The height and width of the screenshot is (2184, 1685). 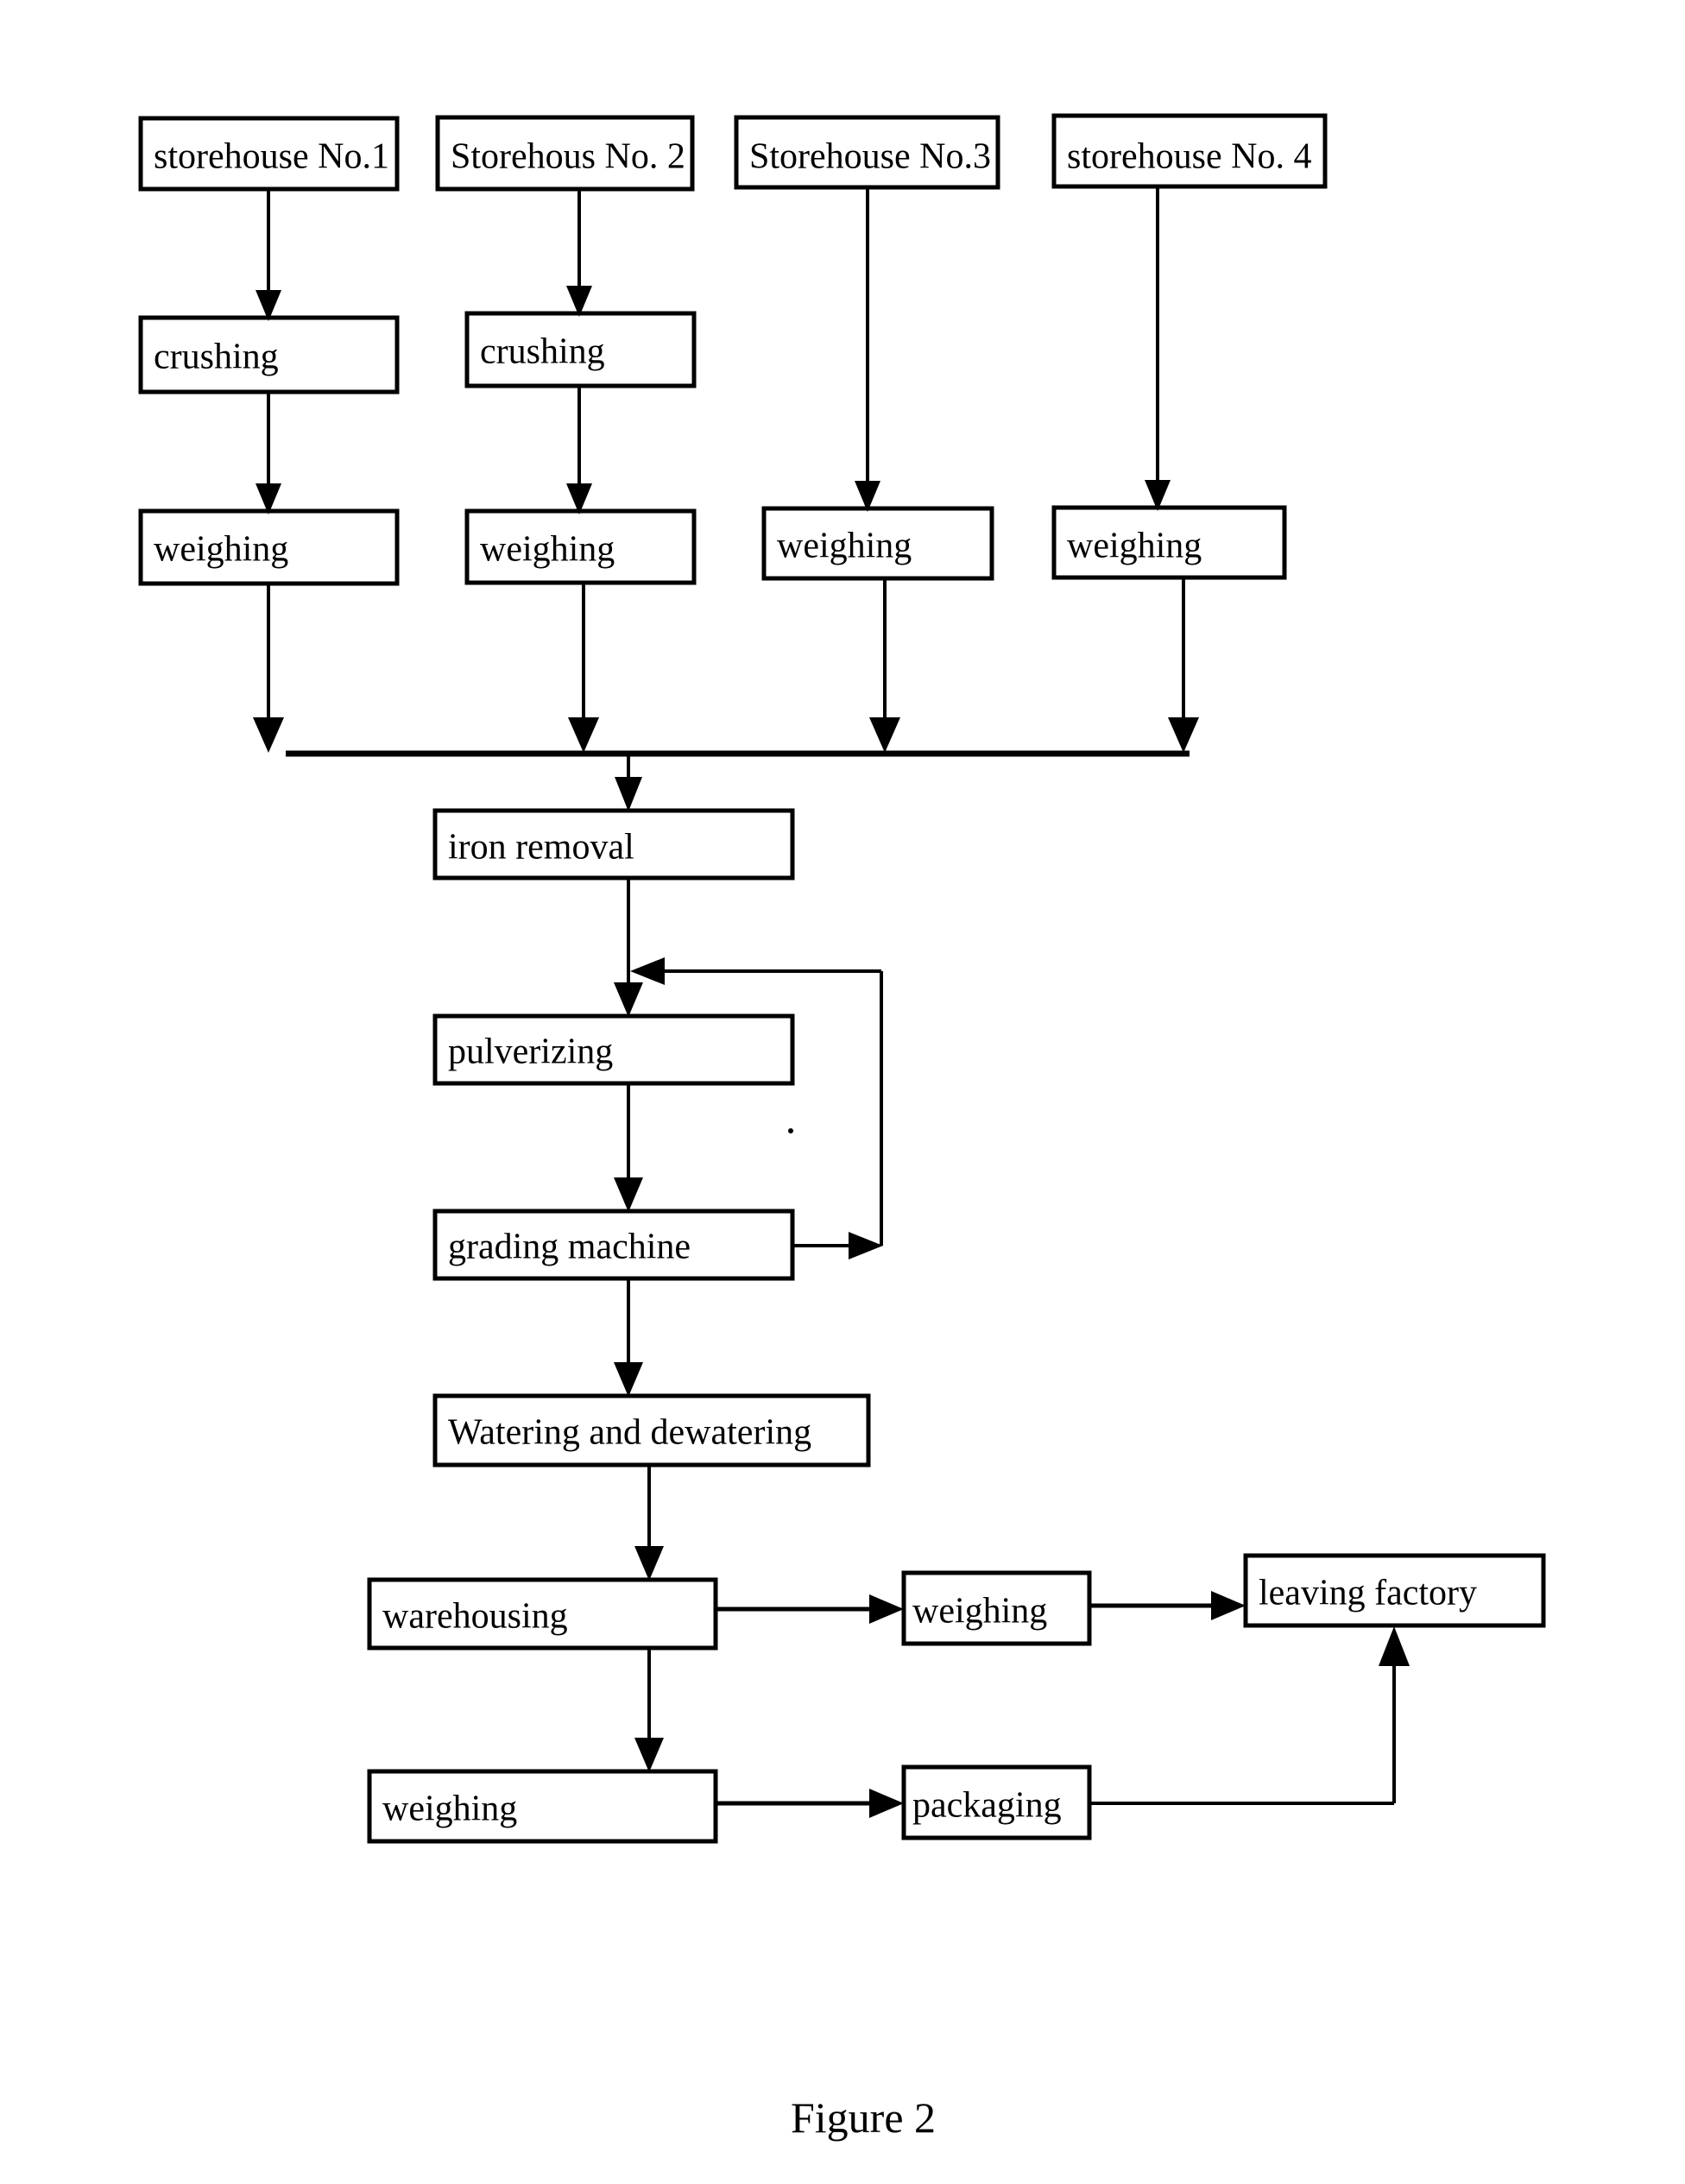 What do you see at coordinates (475, 1617) in the screenshot?
I see `warehousing-label: warehousing` at bounding box center [475, 1617].